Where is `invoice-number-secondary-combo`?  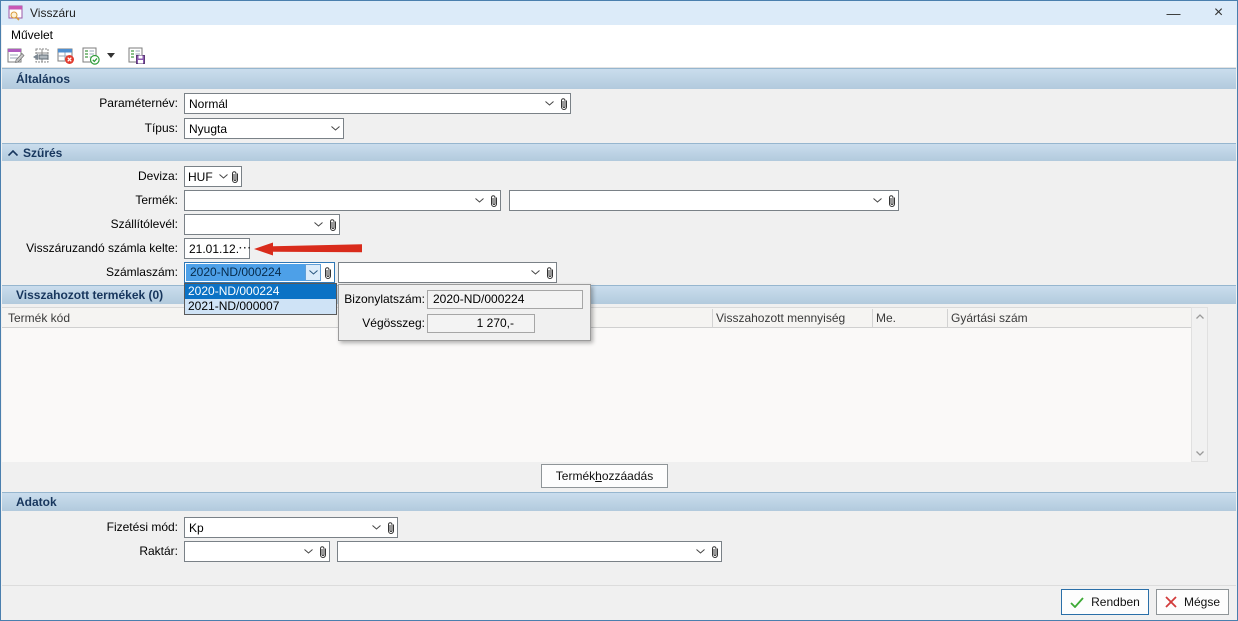 invoice-number-secondary-combo is located at coordinates (447, 272).